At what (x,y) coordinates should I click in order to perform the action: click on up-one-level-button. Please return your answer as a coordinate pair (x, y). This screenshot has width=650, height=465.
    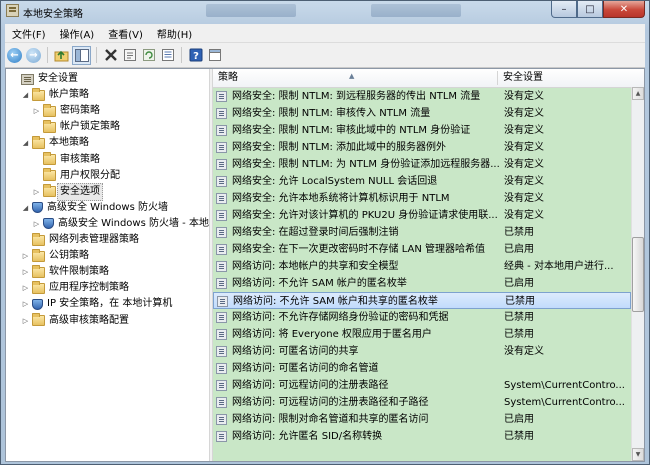
    Looking at the image, I should click on (61, 55).